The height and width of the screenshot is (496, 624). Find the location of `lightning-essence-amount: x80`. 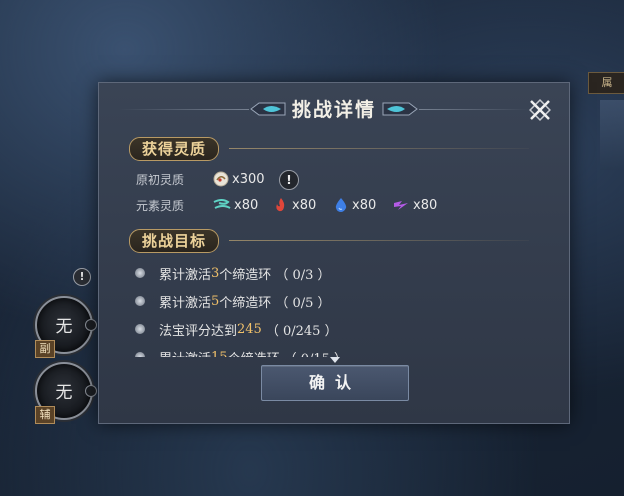

lightning-essence-amount: x80 is located at coordinates (425, 205).